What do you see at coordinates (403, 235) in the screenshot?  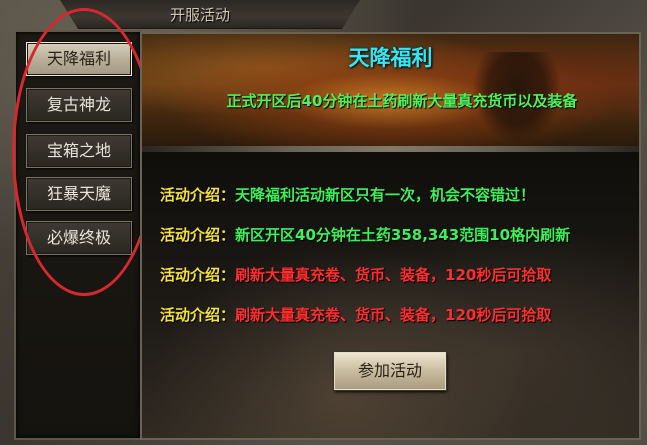 I see `info-text: 新区开区40分钟在土药358,343范围10格内刷新` at bounding box center [403, 235].